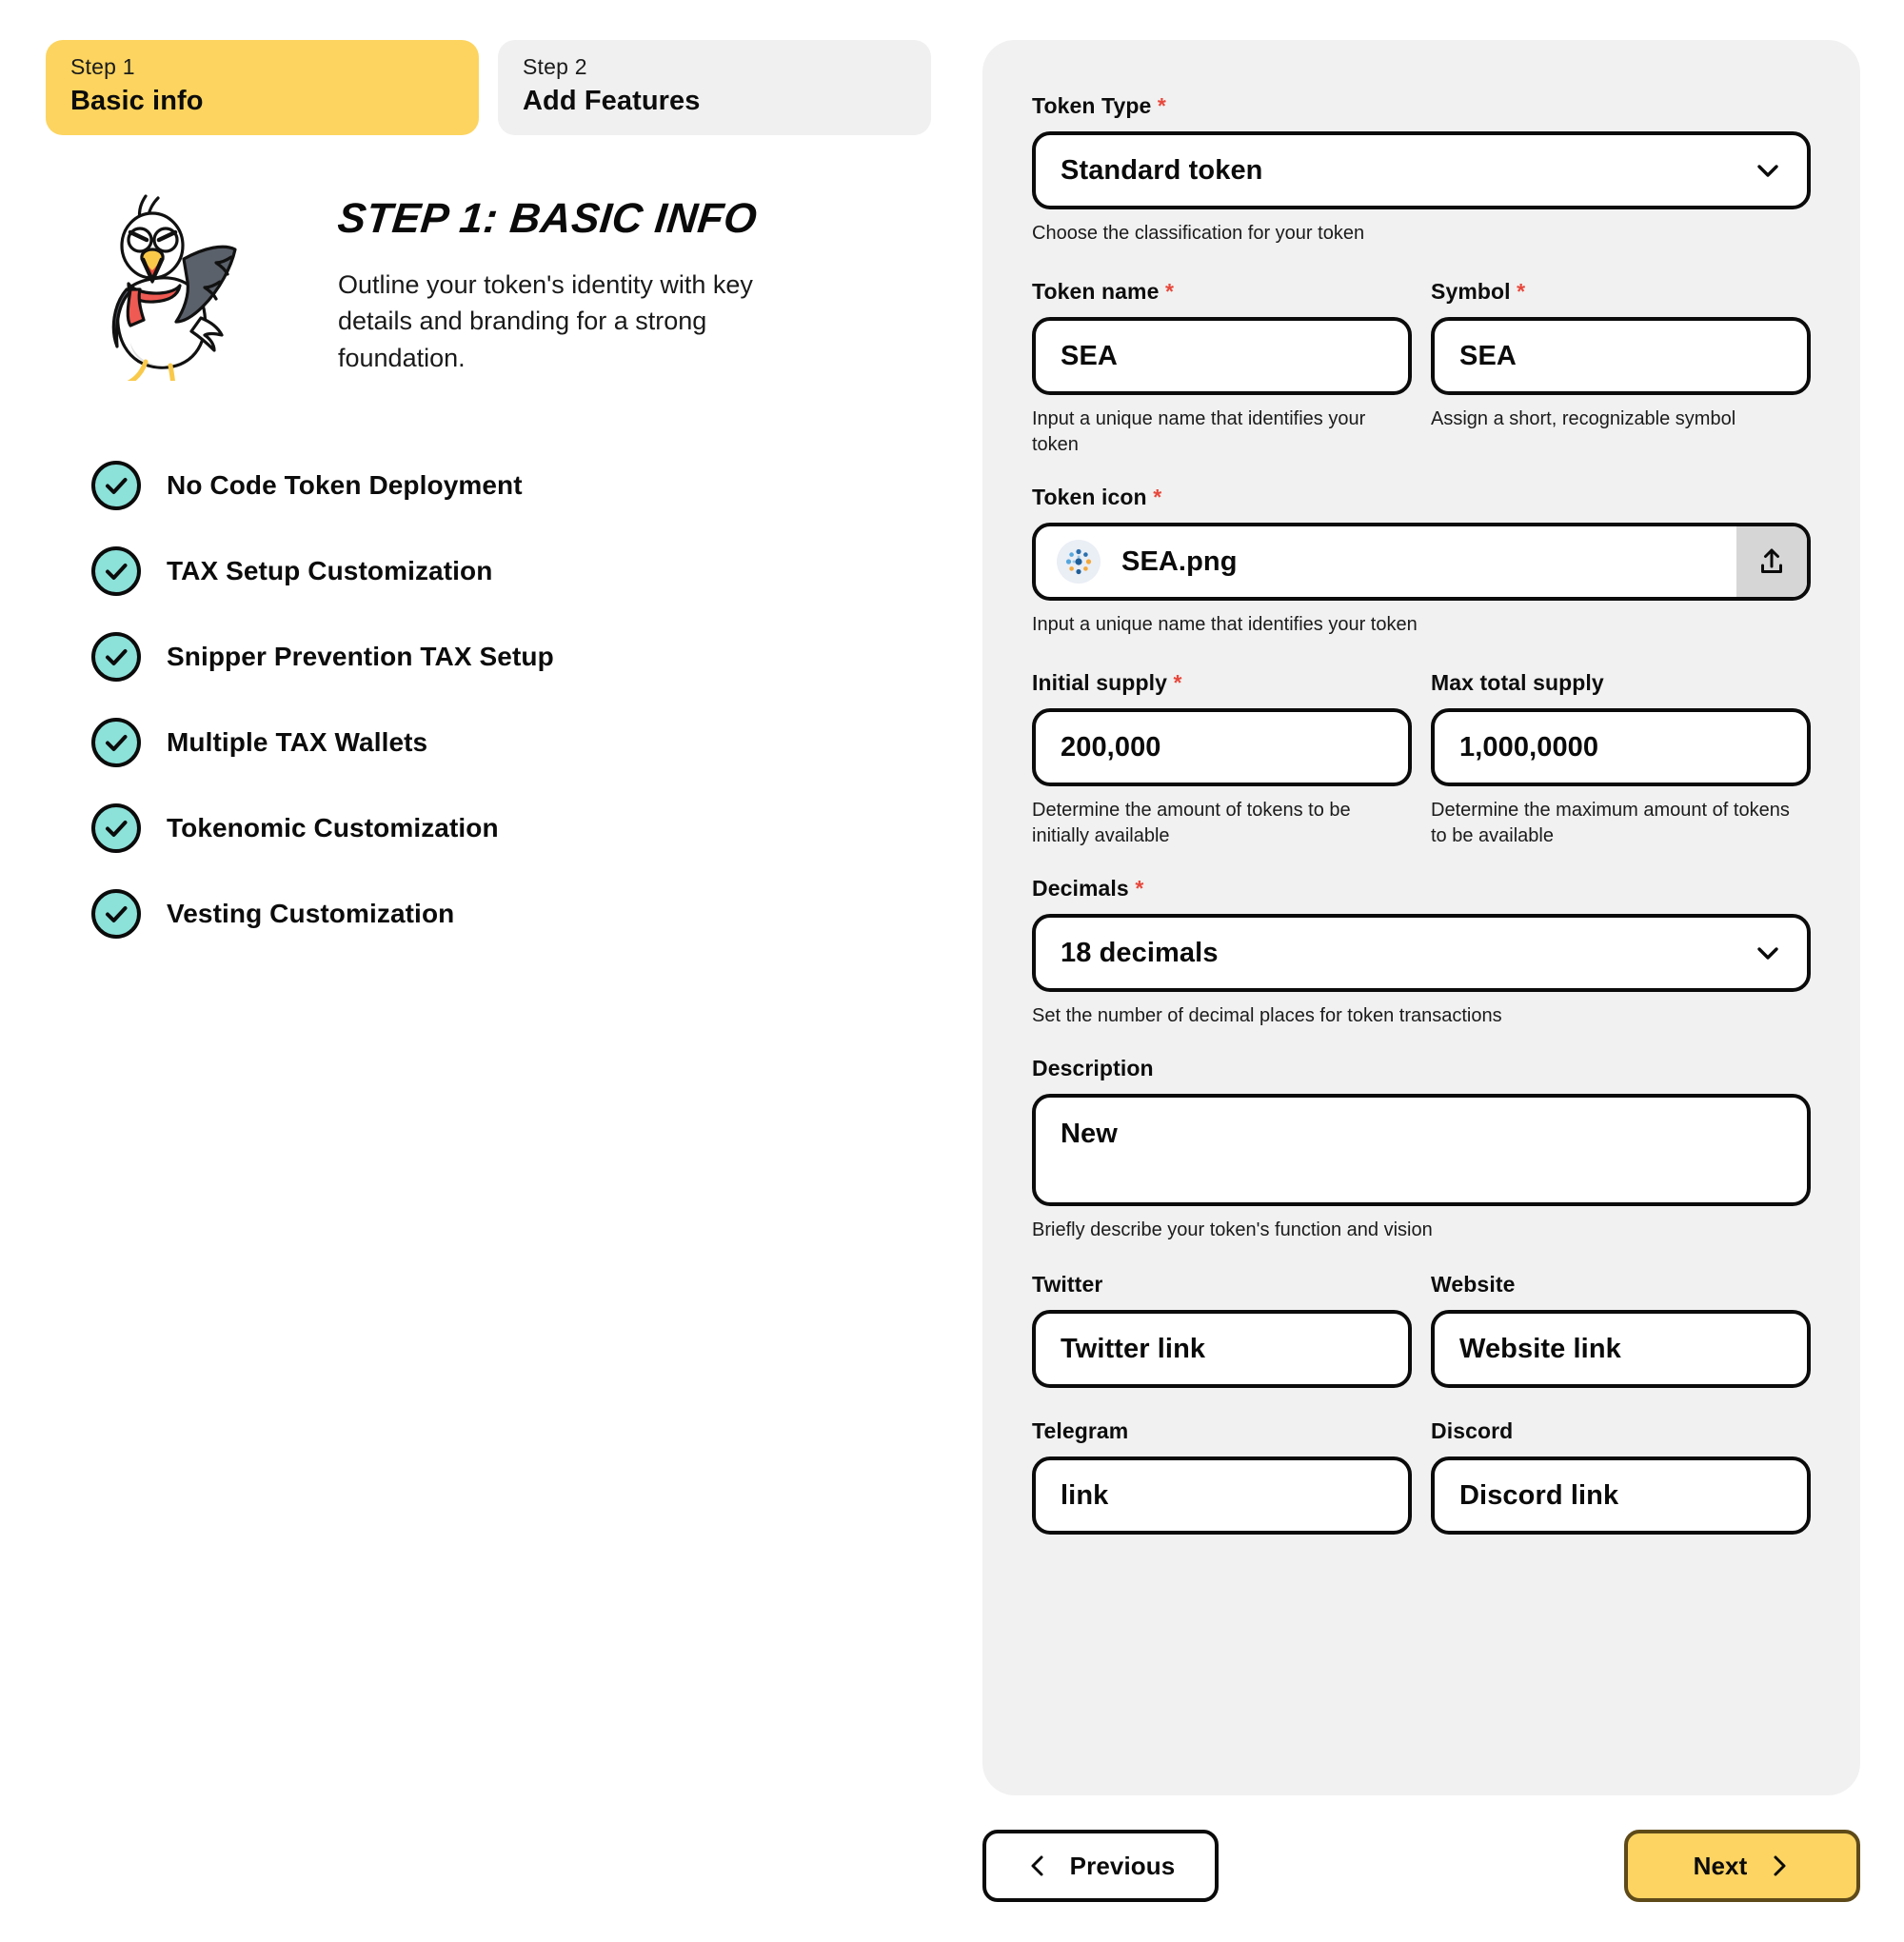 The height and width of the screenshot is (1942, 1904). Describe the element at coordinates (1092, 105) in the screenshot. I see `token-type-label-text: Token Type` at that location.